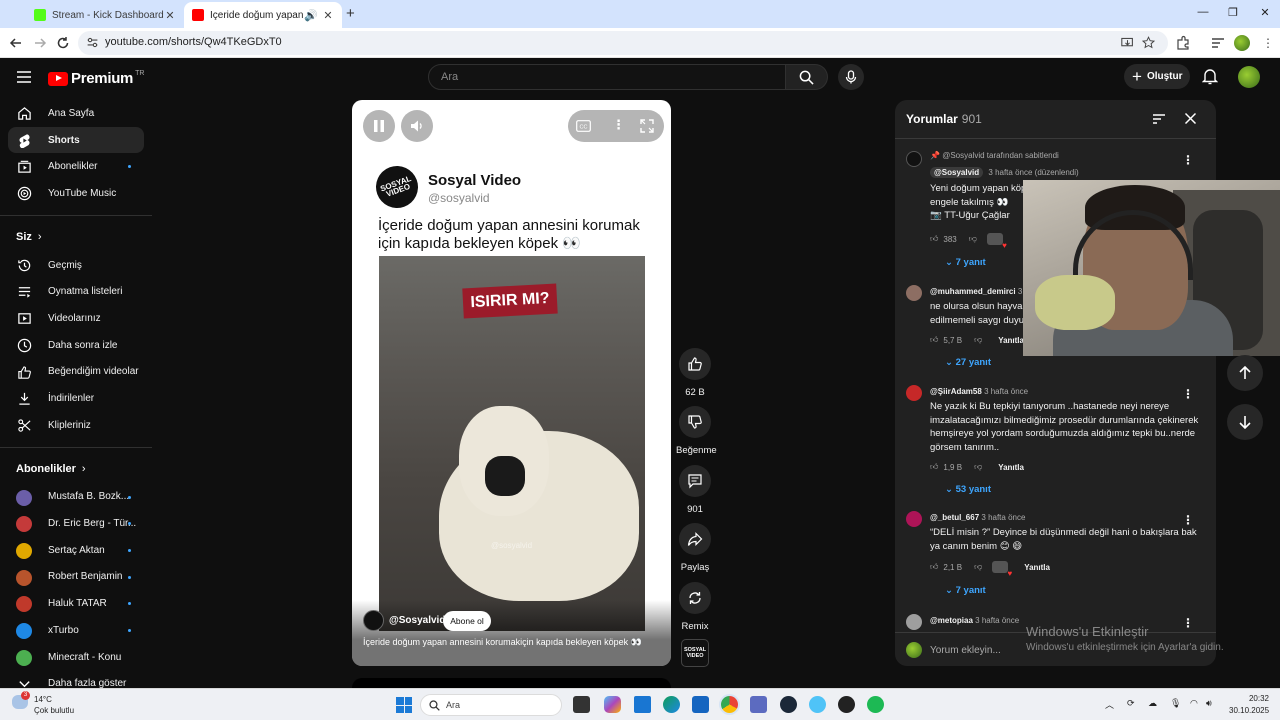 This screenshot has height=720, width=1280. Describe the element at coordinates (76, 425) in the screenshot. I see `sidebar-item-clips: Klipleriniz` at that location.